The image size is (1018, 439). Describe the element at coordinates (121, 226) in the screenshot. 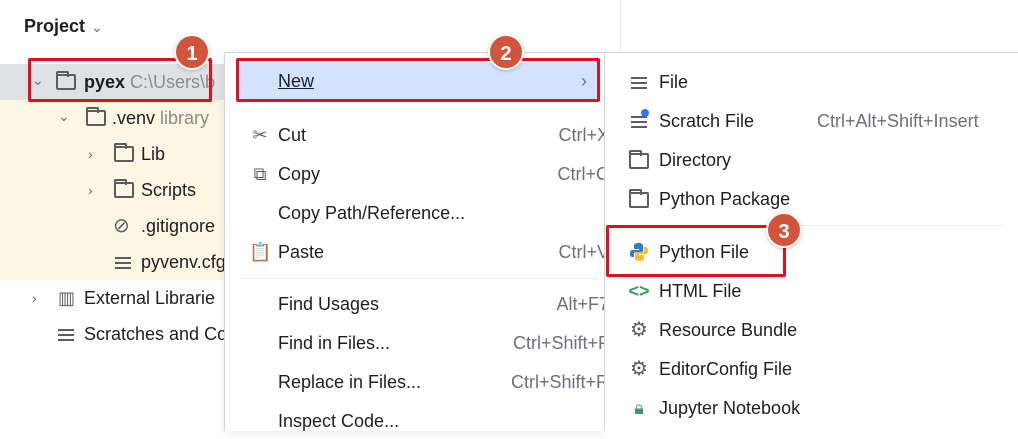

I see `ignored-file-icon: ⊘` at that location.